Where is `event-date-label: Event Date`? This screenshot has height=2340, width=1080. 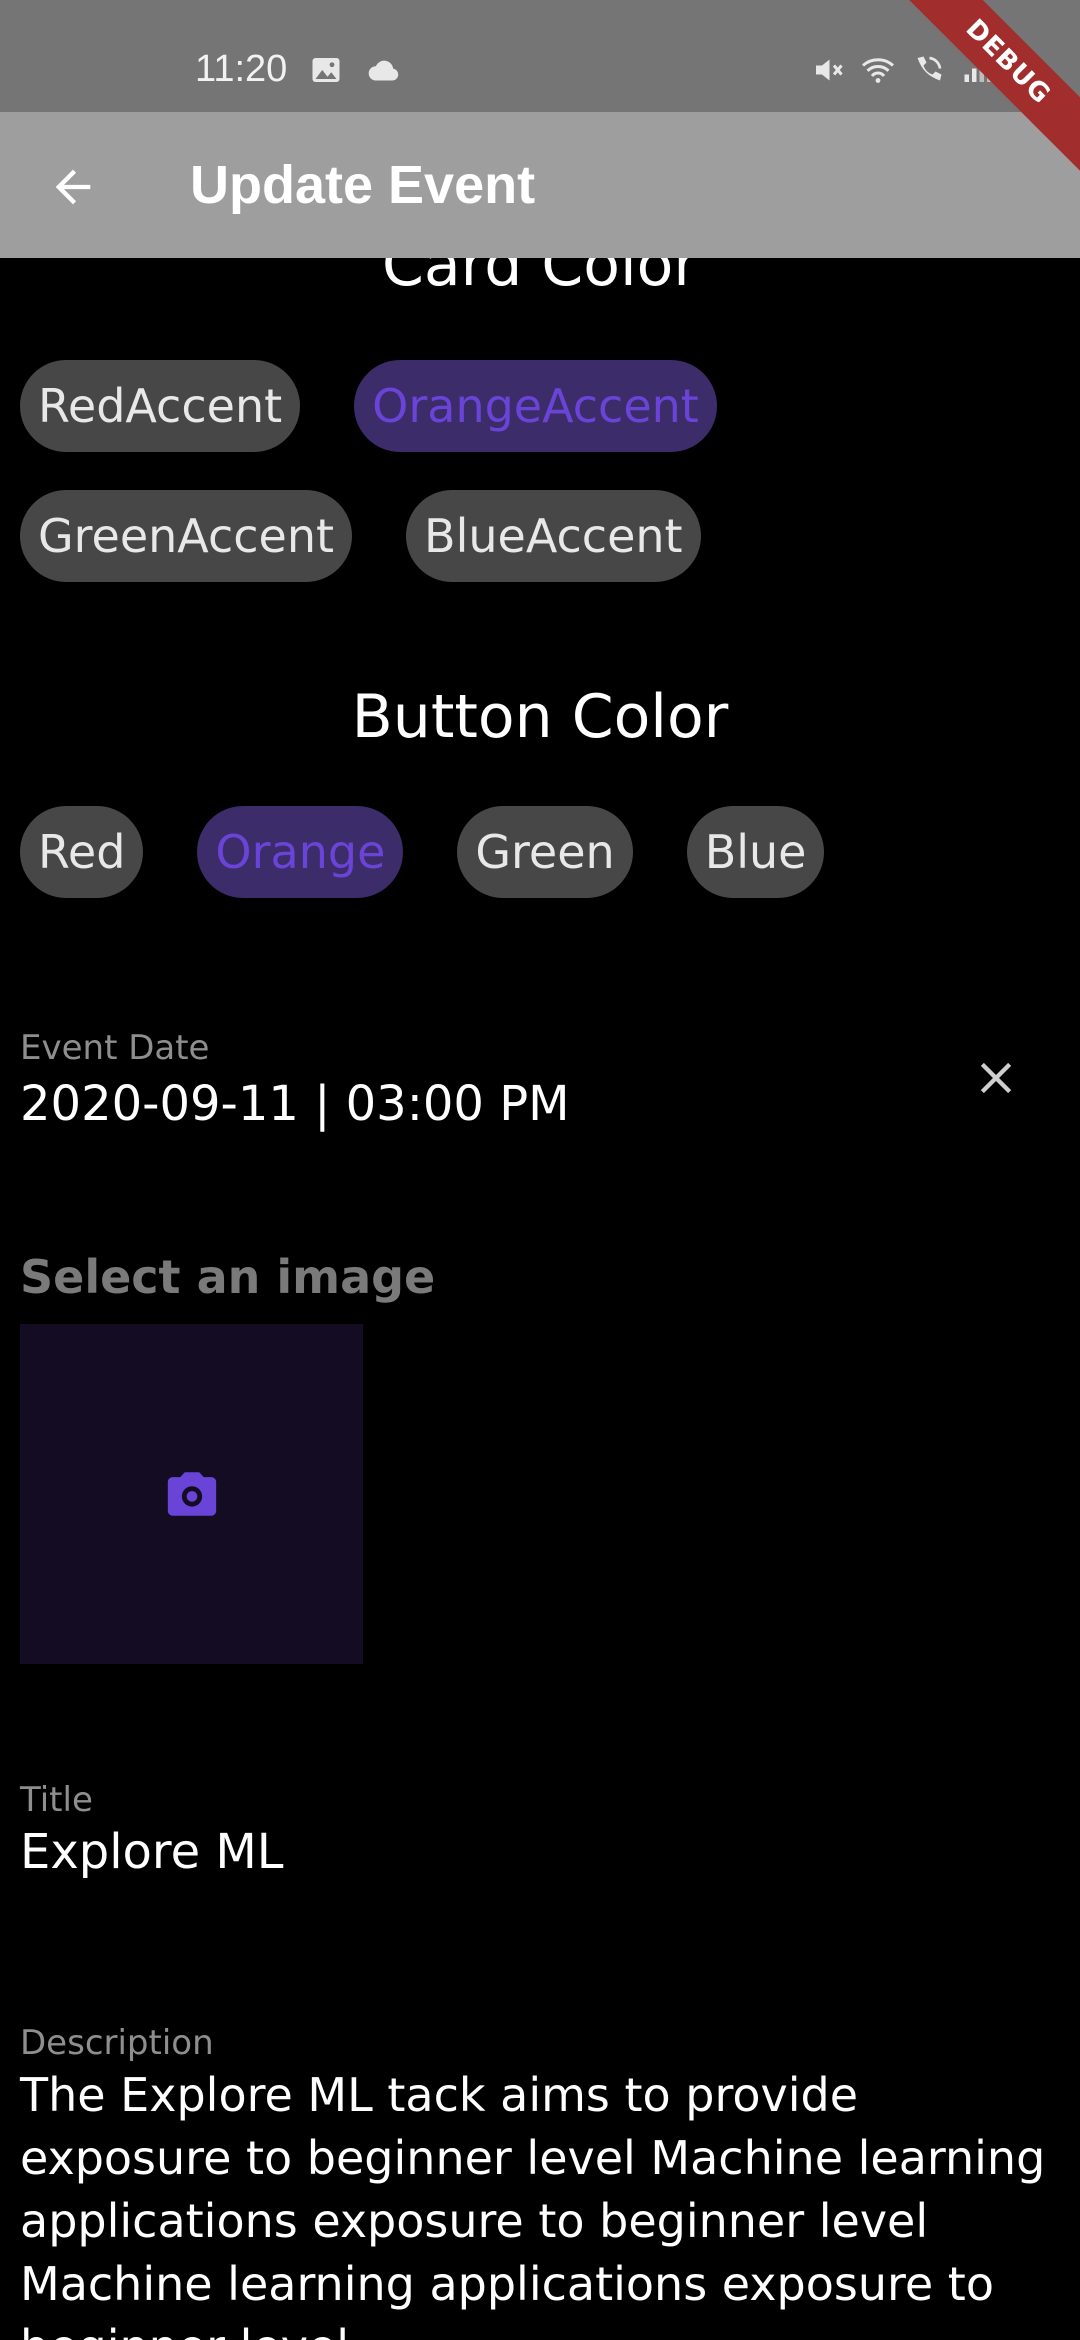 event-date-label: Event Date is located at coordinates (115, 1048).